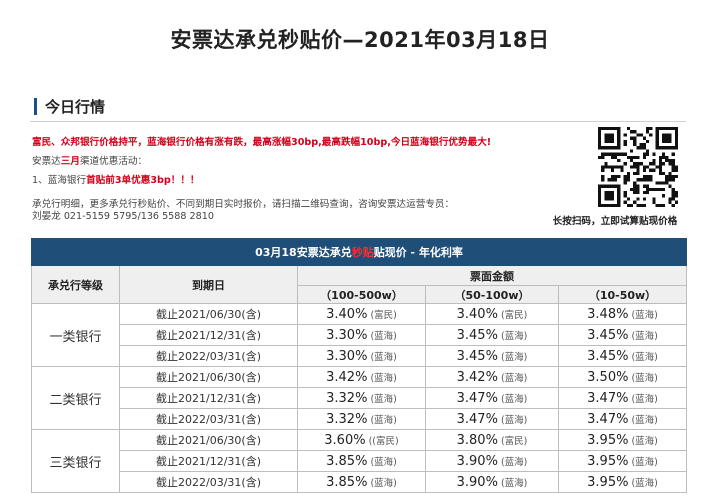 The height and width of the screenshot is (501, 720). I want to click on promo-highlight: 三月, so click(70, 161).